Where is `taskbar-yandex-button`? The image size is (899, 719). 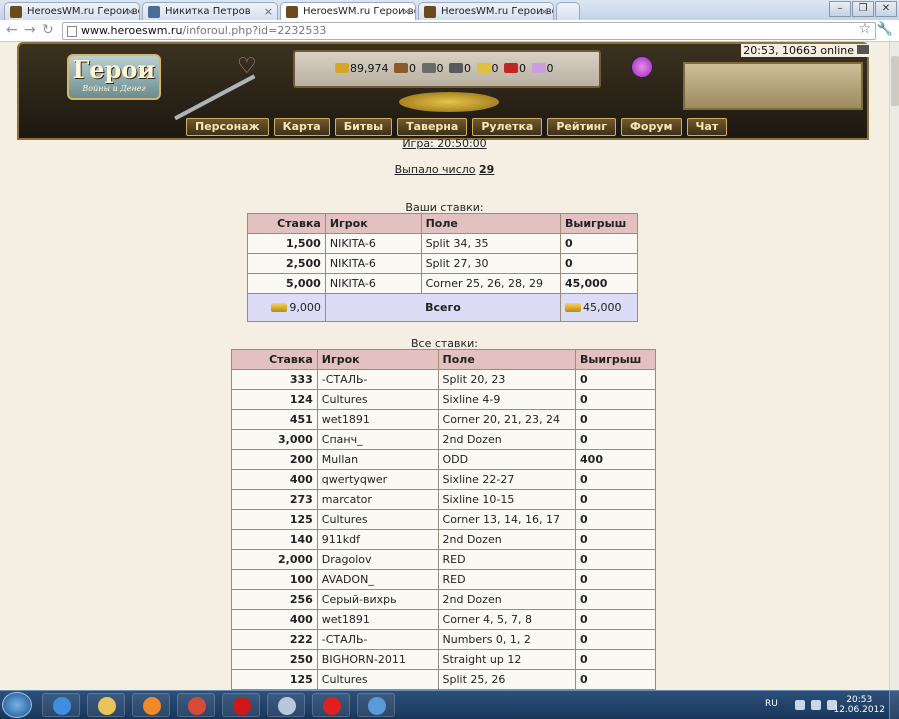 taskbar-yandex-button is located at coordinates (331, 705).